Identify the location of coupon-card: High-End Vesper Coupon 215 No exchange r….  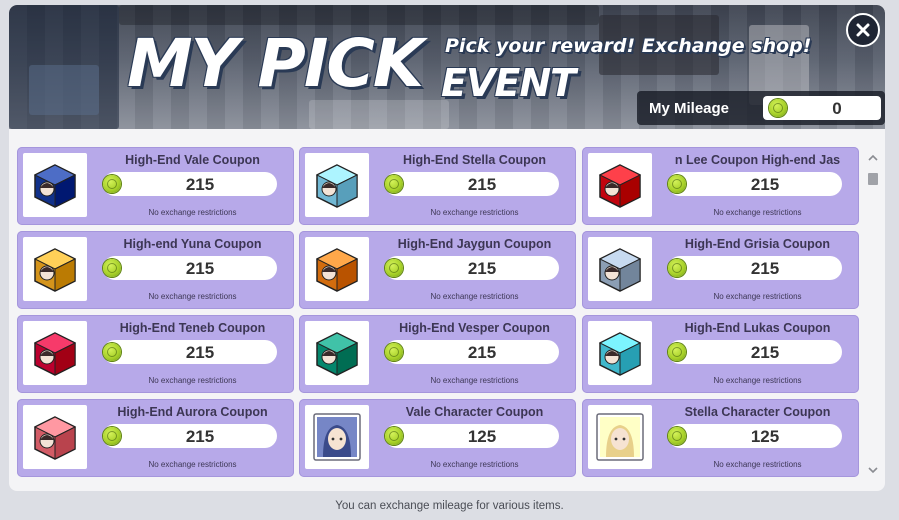
(437, 354).